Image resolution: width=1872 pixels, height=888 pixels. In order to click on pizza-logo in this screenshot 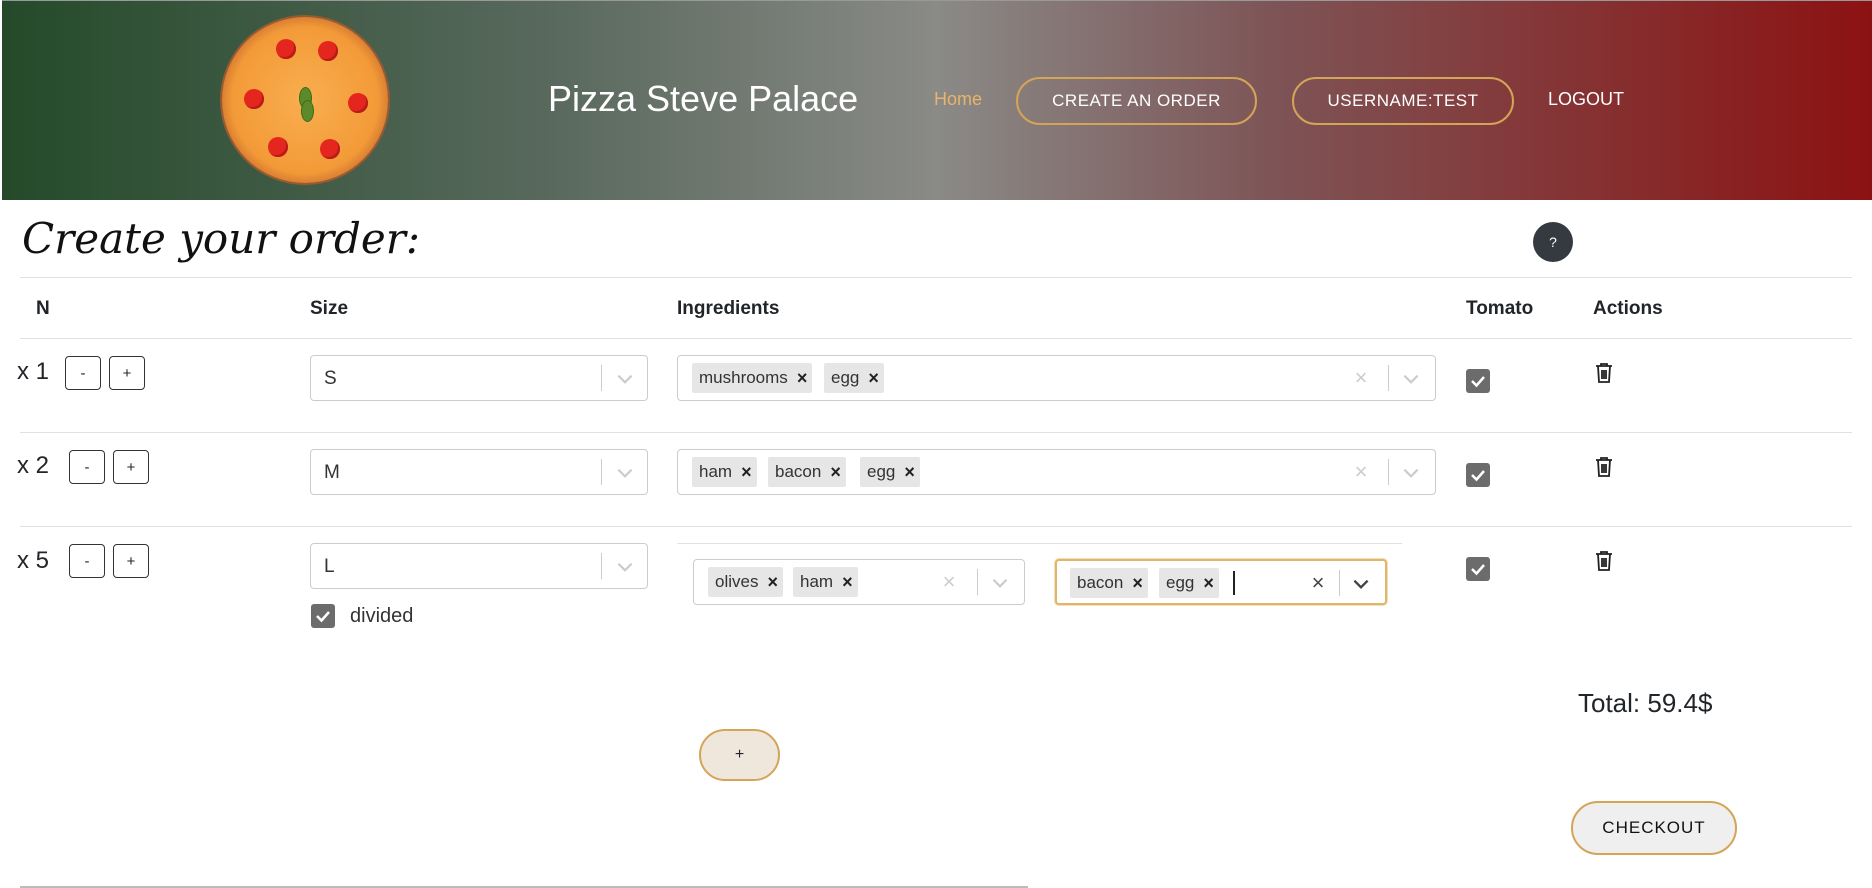, I will do `click(305, 100)`.